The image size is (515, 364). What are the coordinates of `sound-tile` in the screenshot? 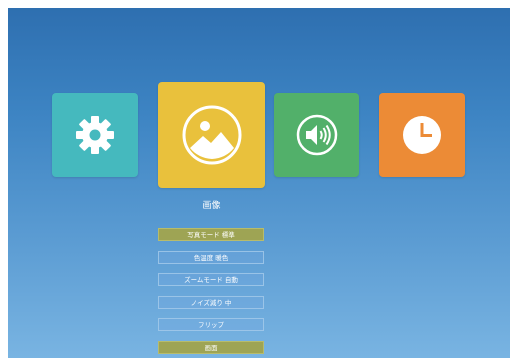 It's located at (316, 135).